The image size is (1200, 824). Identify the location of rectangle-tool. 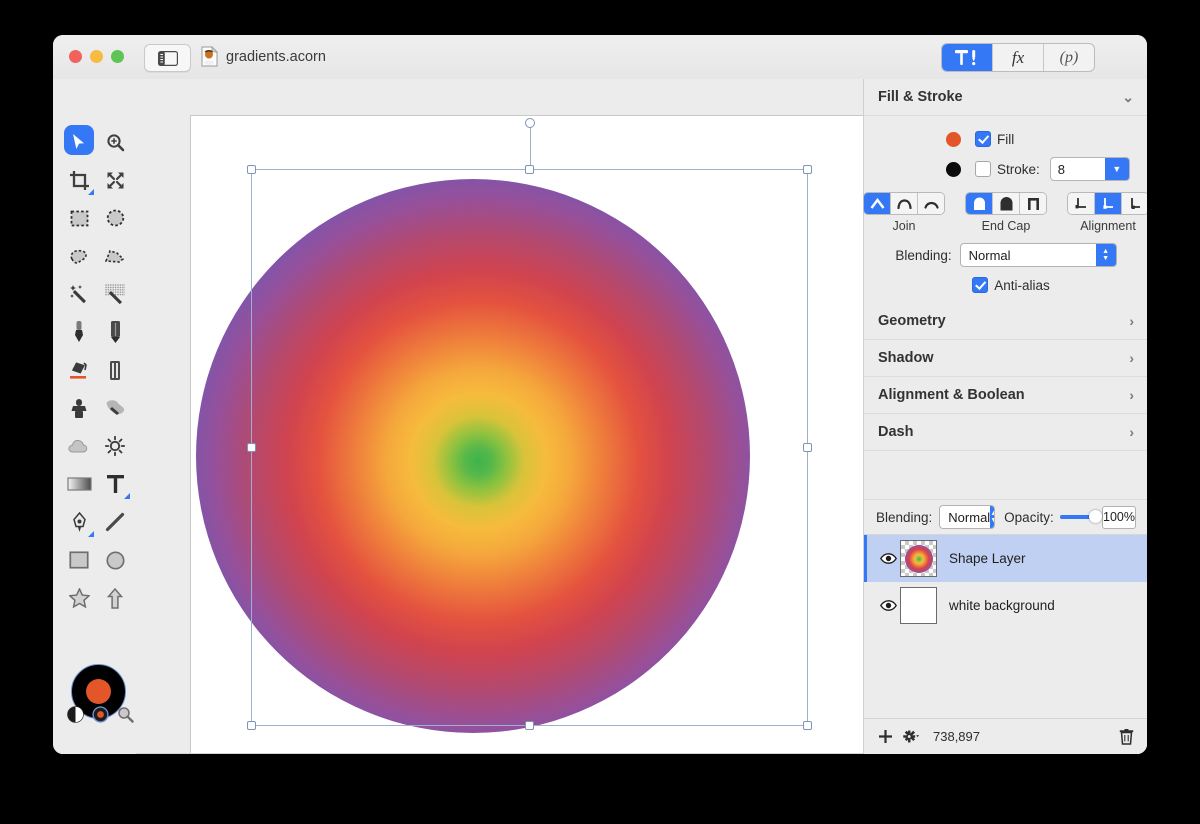
(79, 560).